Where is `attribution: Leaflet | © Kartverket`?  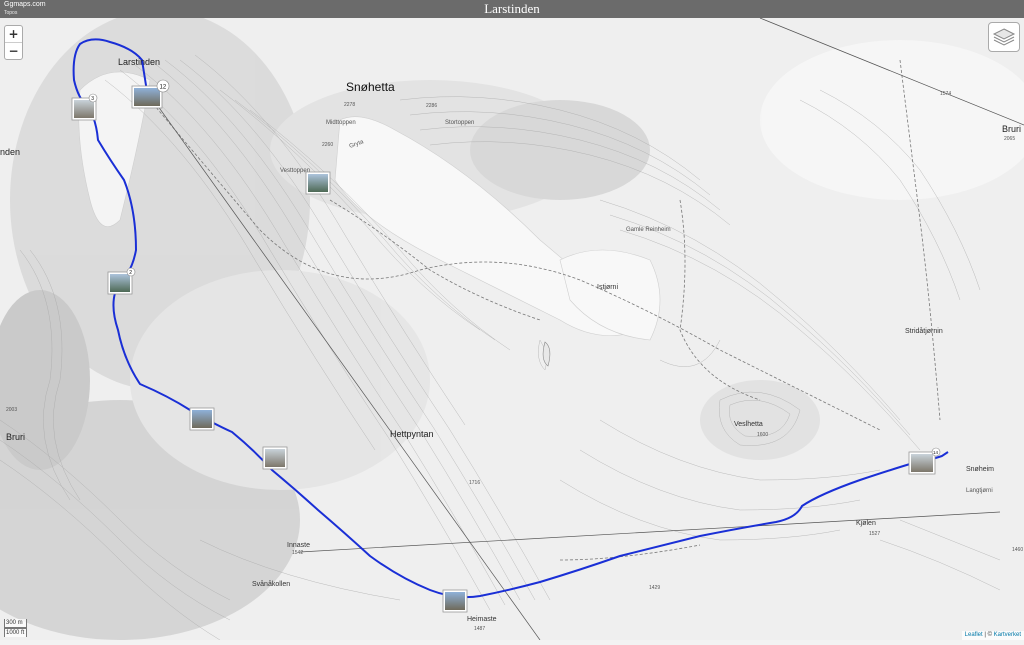 attribution: Leaflet | © Kartverket is located at coordinates (992, 635).